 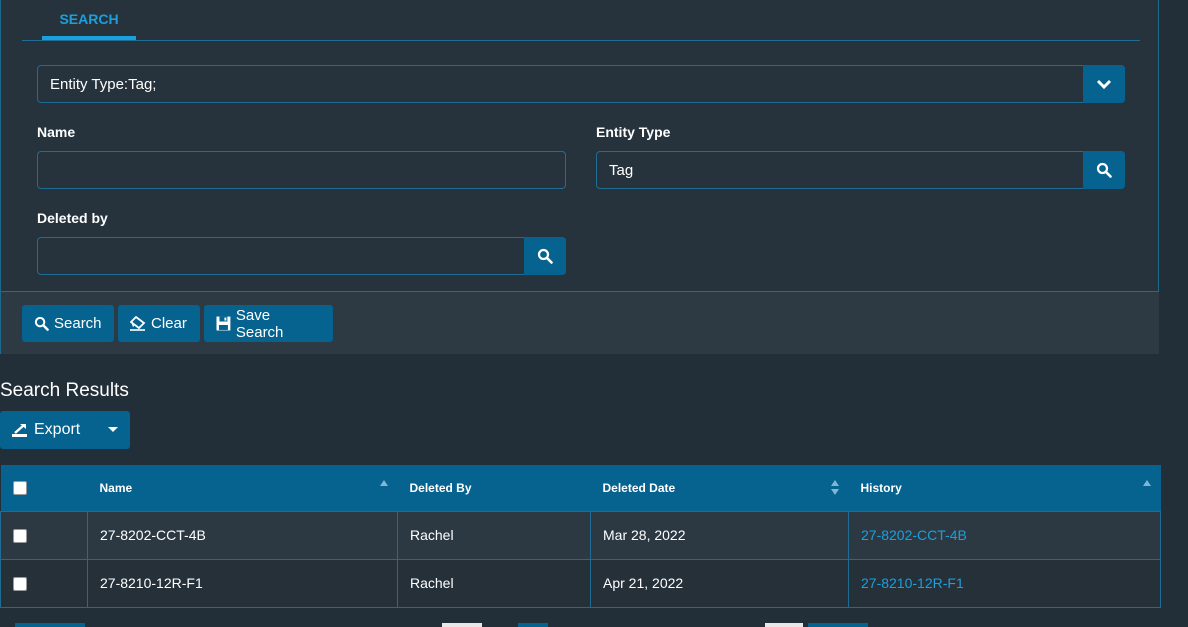 I want to click on pager-page-input, so click(x=462, y=625).